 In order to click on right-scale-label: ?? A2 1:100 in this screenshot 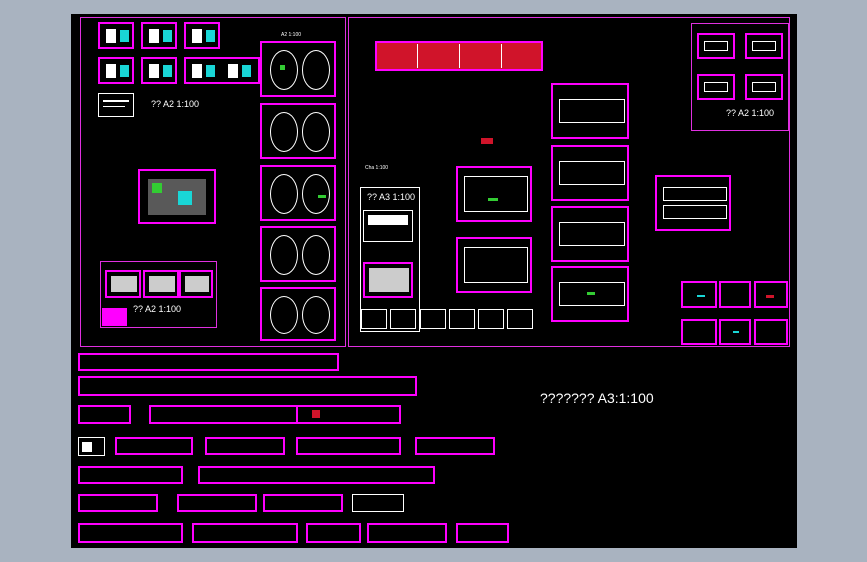, I will do `click(750, 113)`.